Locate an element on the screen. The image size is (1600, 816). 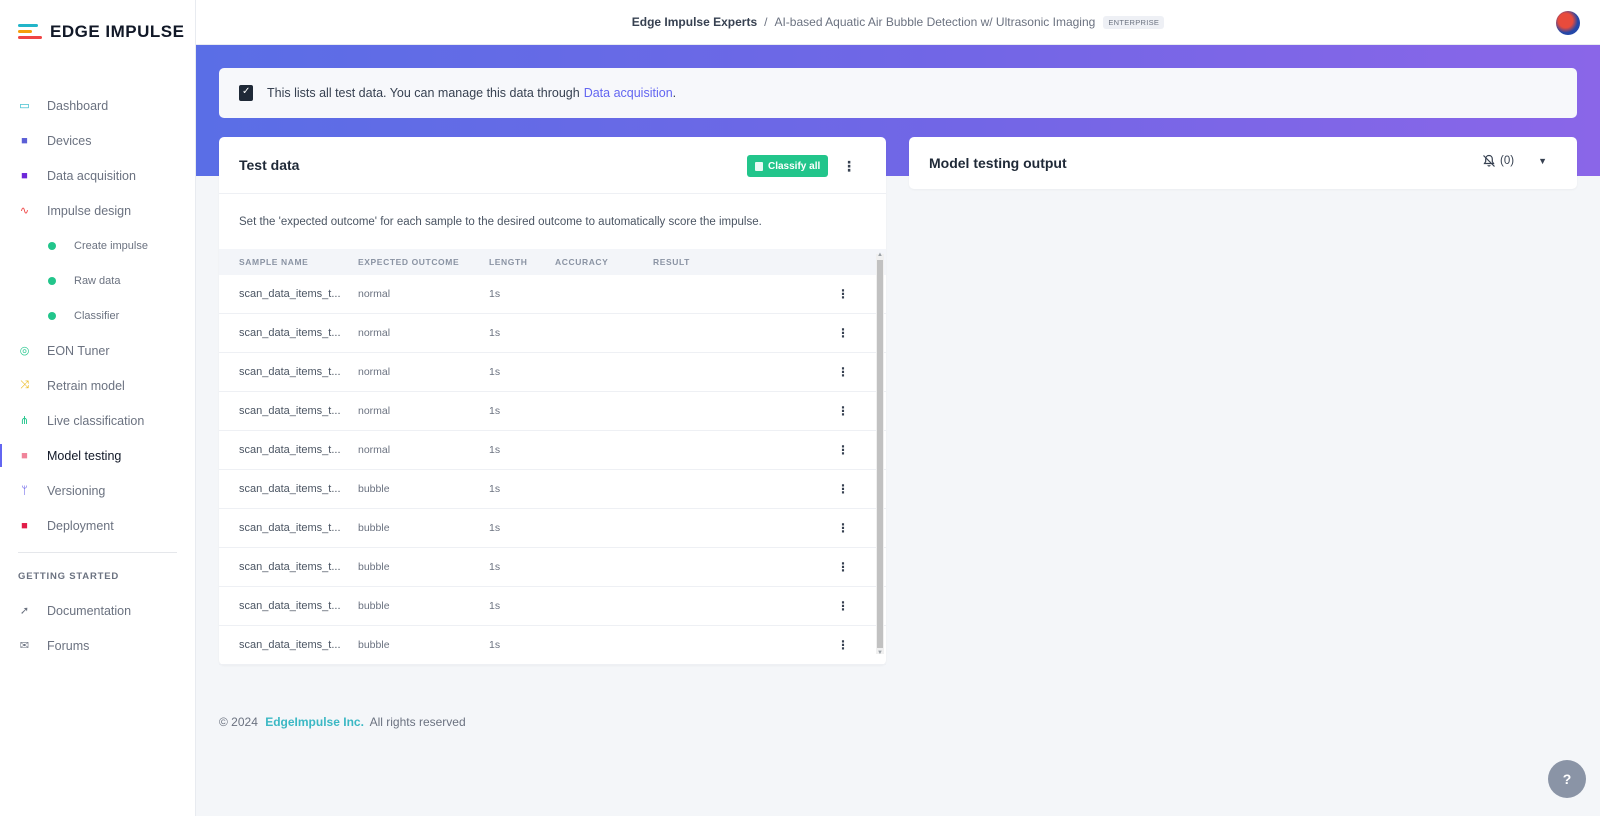
scroll-up-icon: ▲ is located at coordinates (880, 255).